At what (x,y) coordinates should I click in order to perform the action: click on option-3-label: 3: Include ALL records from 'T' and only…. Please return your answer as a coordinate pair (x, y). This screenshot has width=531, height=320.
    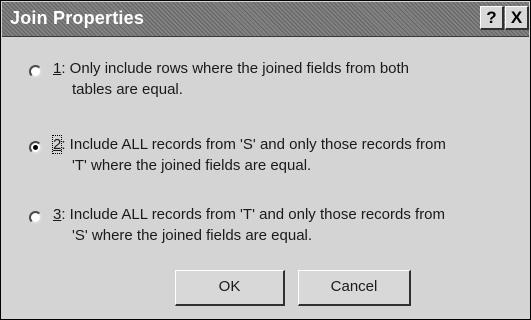
    Looking at the image, I should click on (288, 225).